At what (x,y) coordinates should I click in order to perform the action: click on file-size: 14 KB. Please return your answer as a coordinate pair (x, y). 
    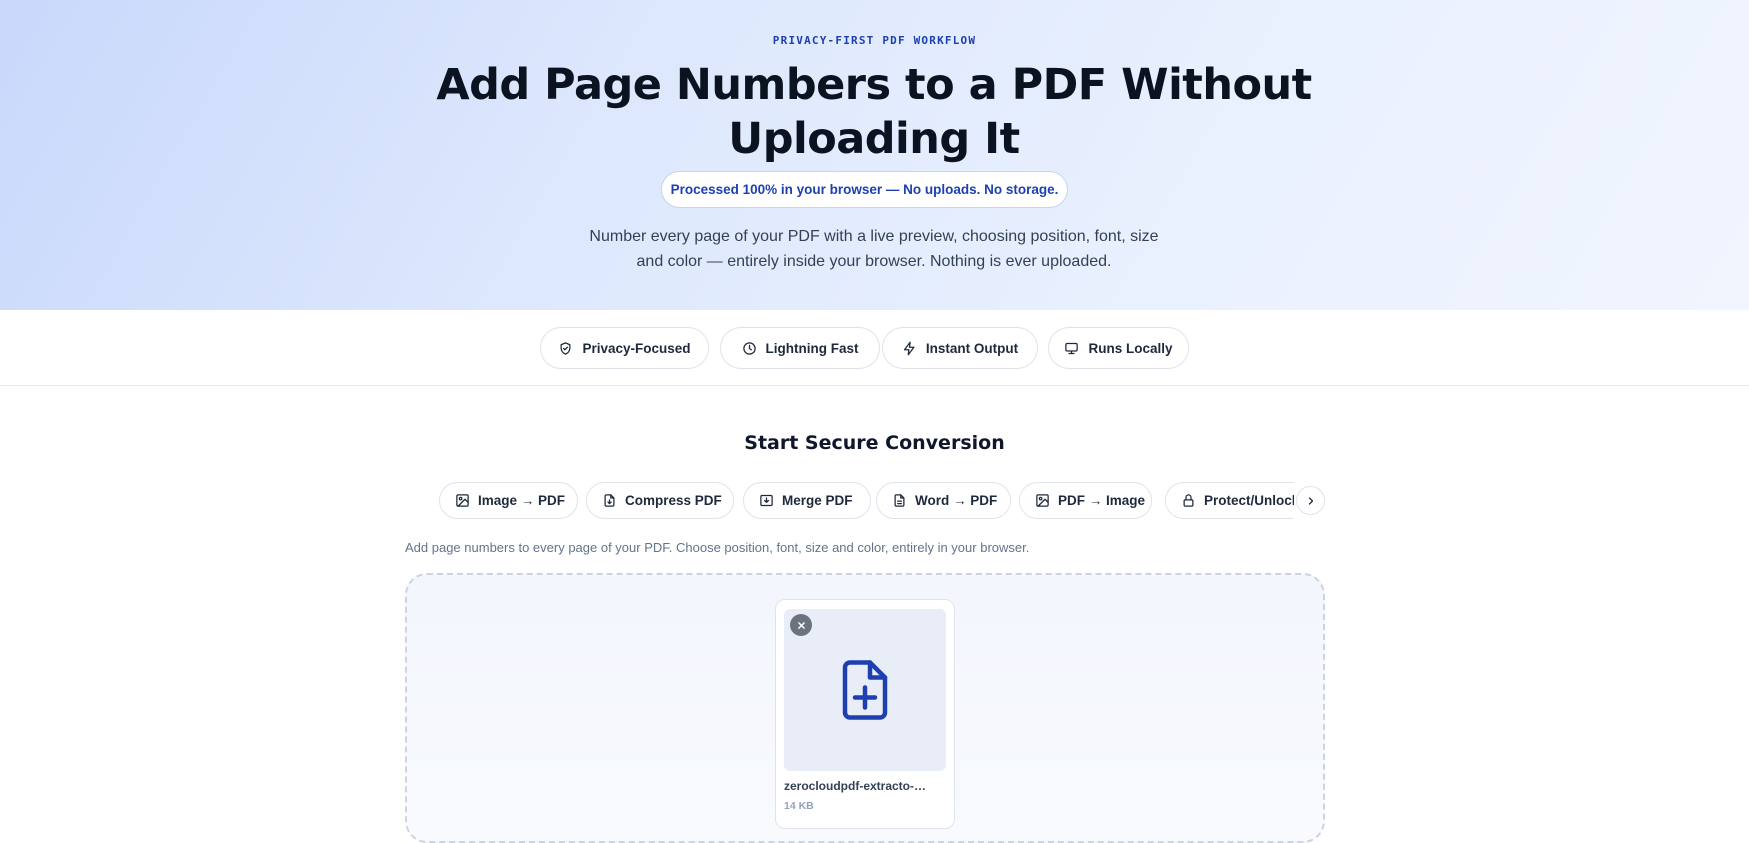
    Looking at the image, I should click on (799, 806).